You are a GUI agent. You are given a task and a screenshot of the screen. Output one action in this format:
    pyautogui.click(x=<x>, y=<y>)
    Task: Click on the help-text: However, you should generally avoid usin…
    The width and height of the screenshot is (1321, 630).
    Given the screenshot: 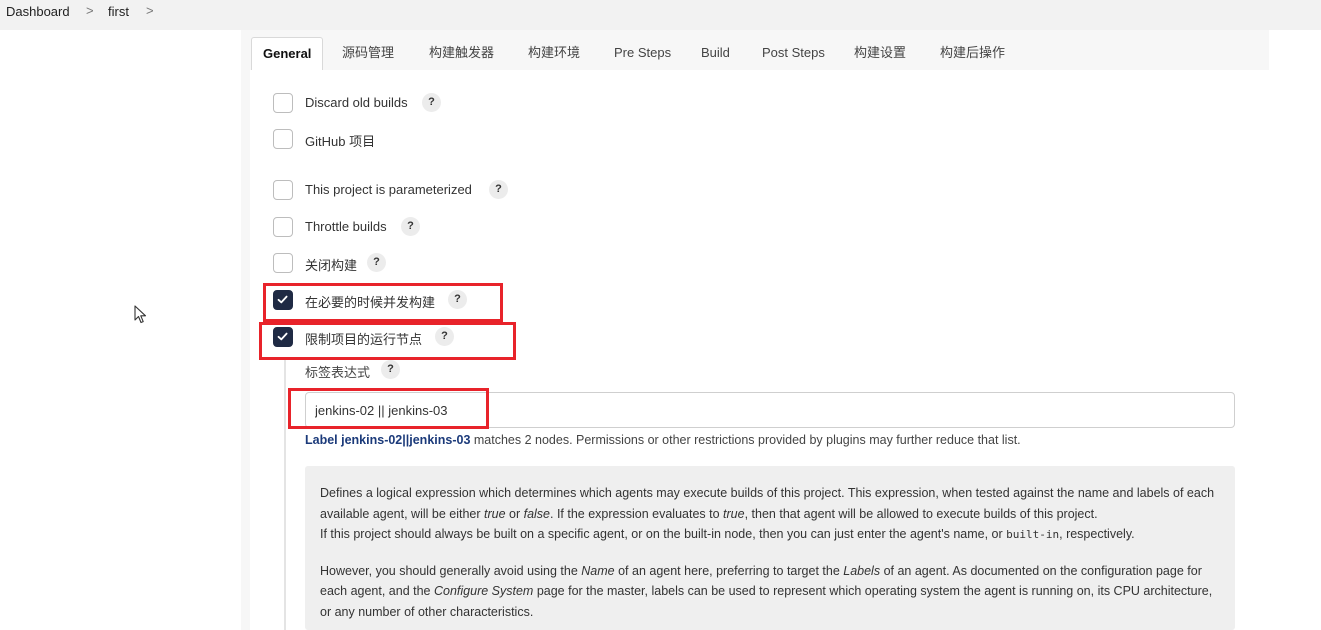 What is the action you would take?
    pyautogui.click(x=451, y=570)
    